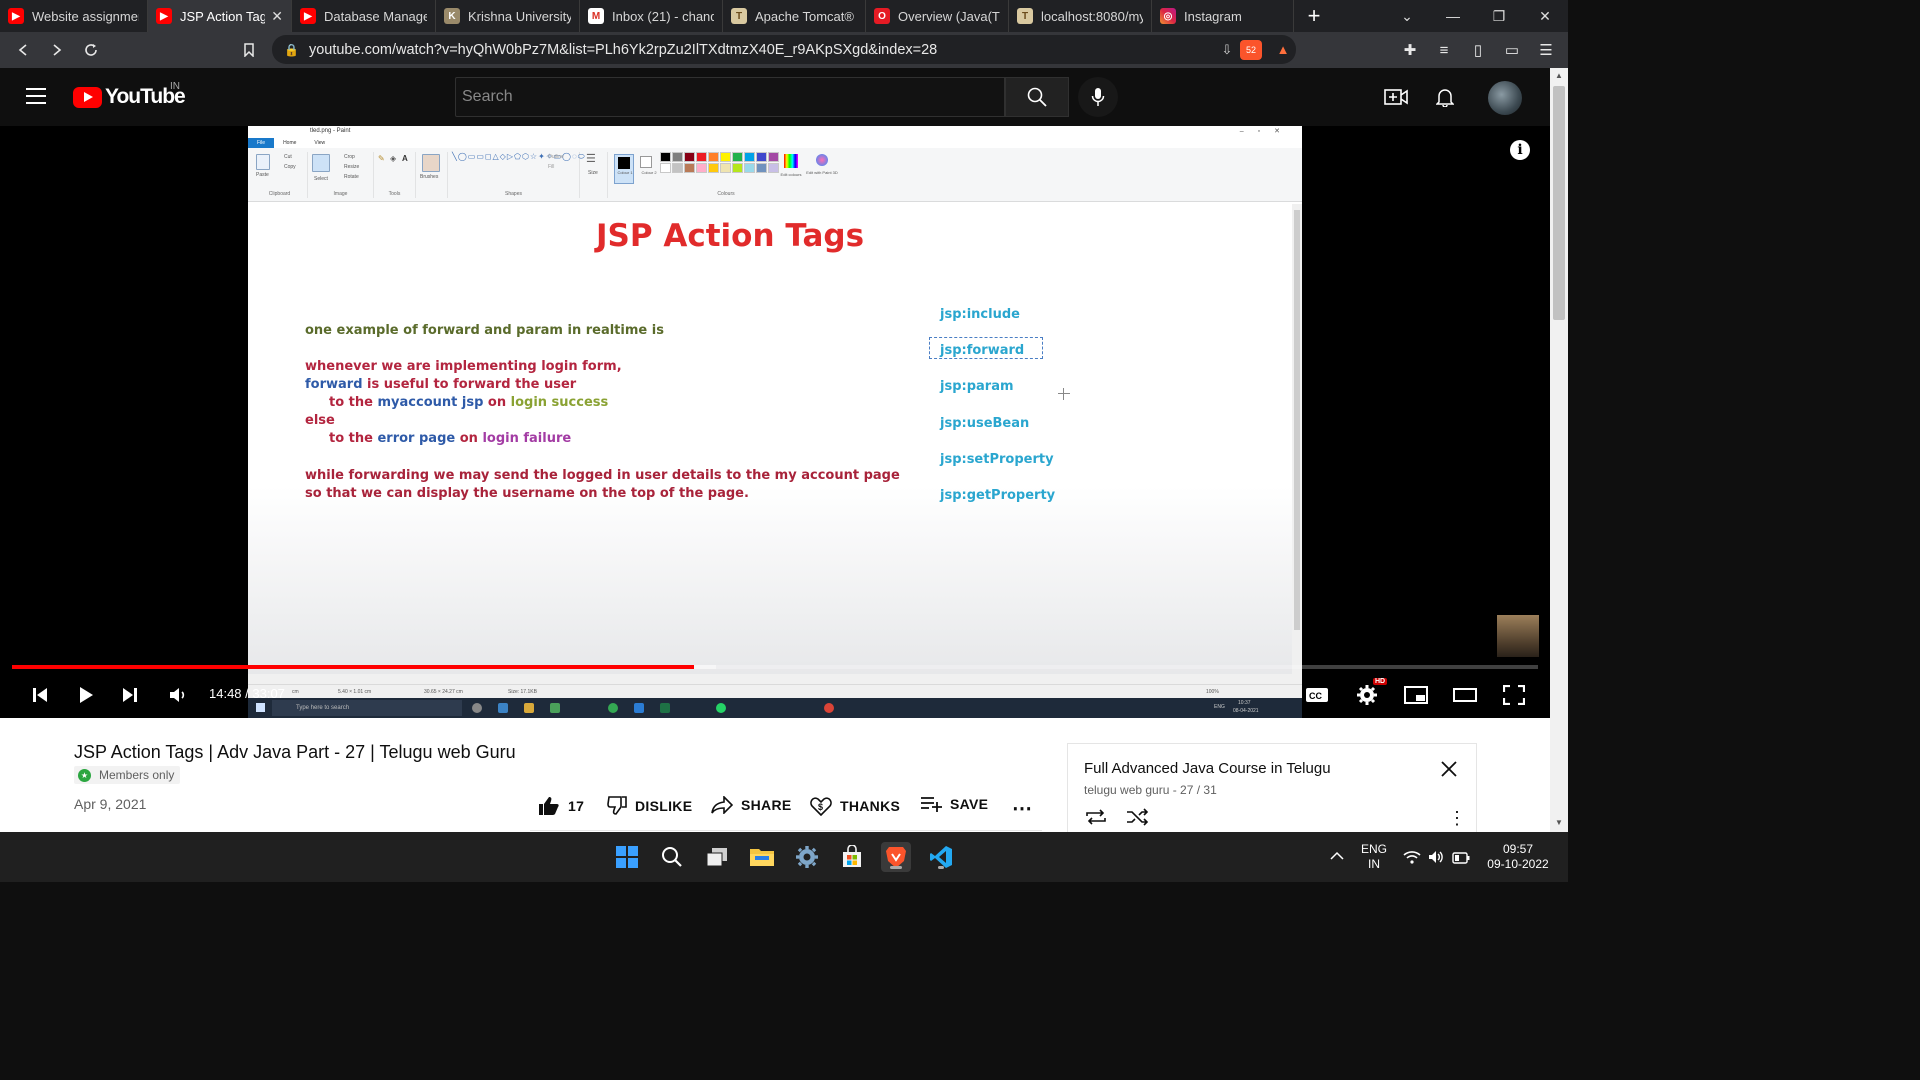 This screenshot has width=1920, height=1080. What do you see at coordinates (1374, 857) in the screenshot?
I see `input-language: ENG IN` at bounding box center [1374, 857].